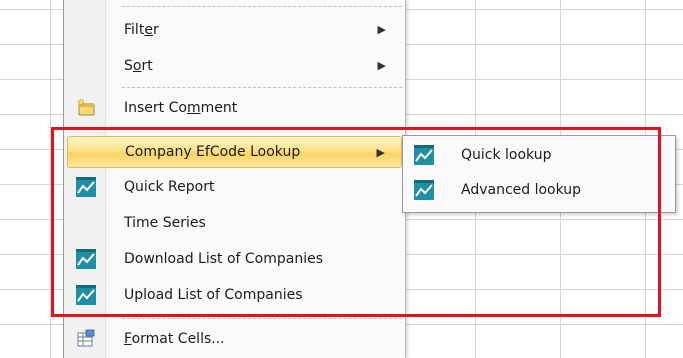 This screenshot has width=683, height=358. What do you see at coordinates (234, 187) in the screenshot?
I see `menu-item-quick-report: Quick Report` at bounding box center [234, 187].